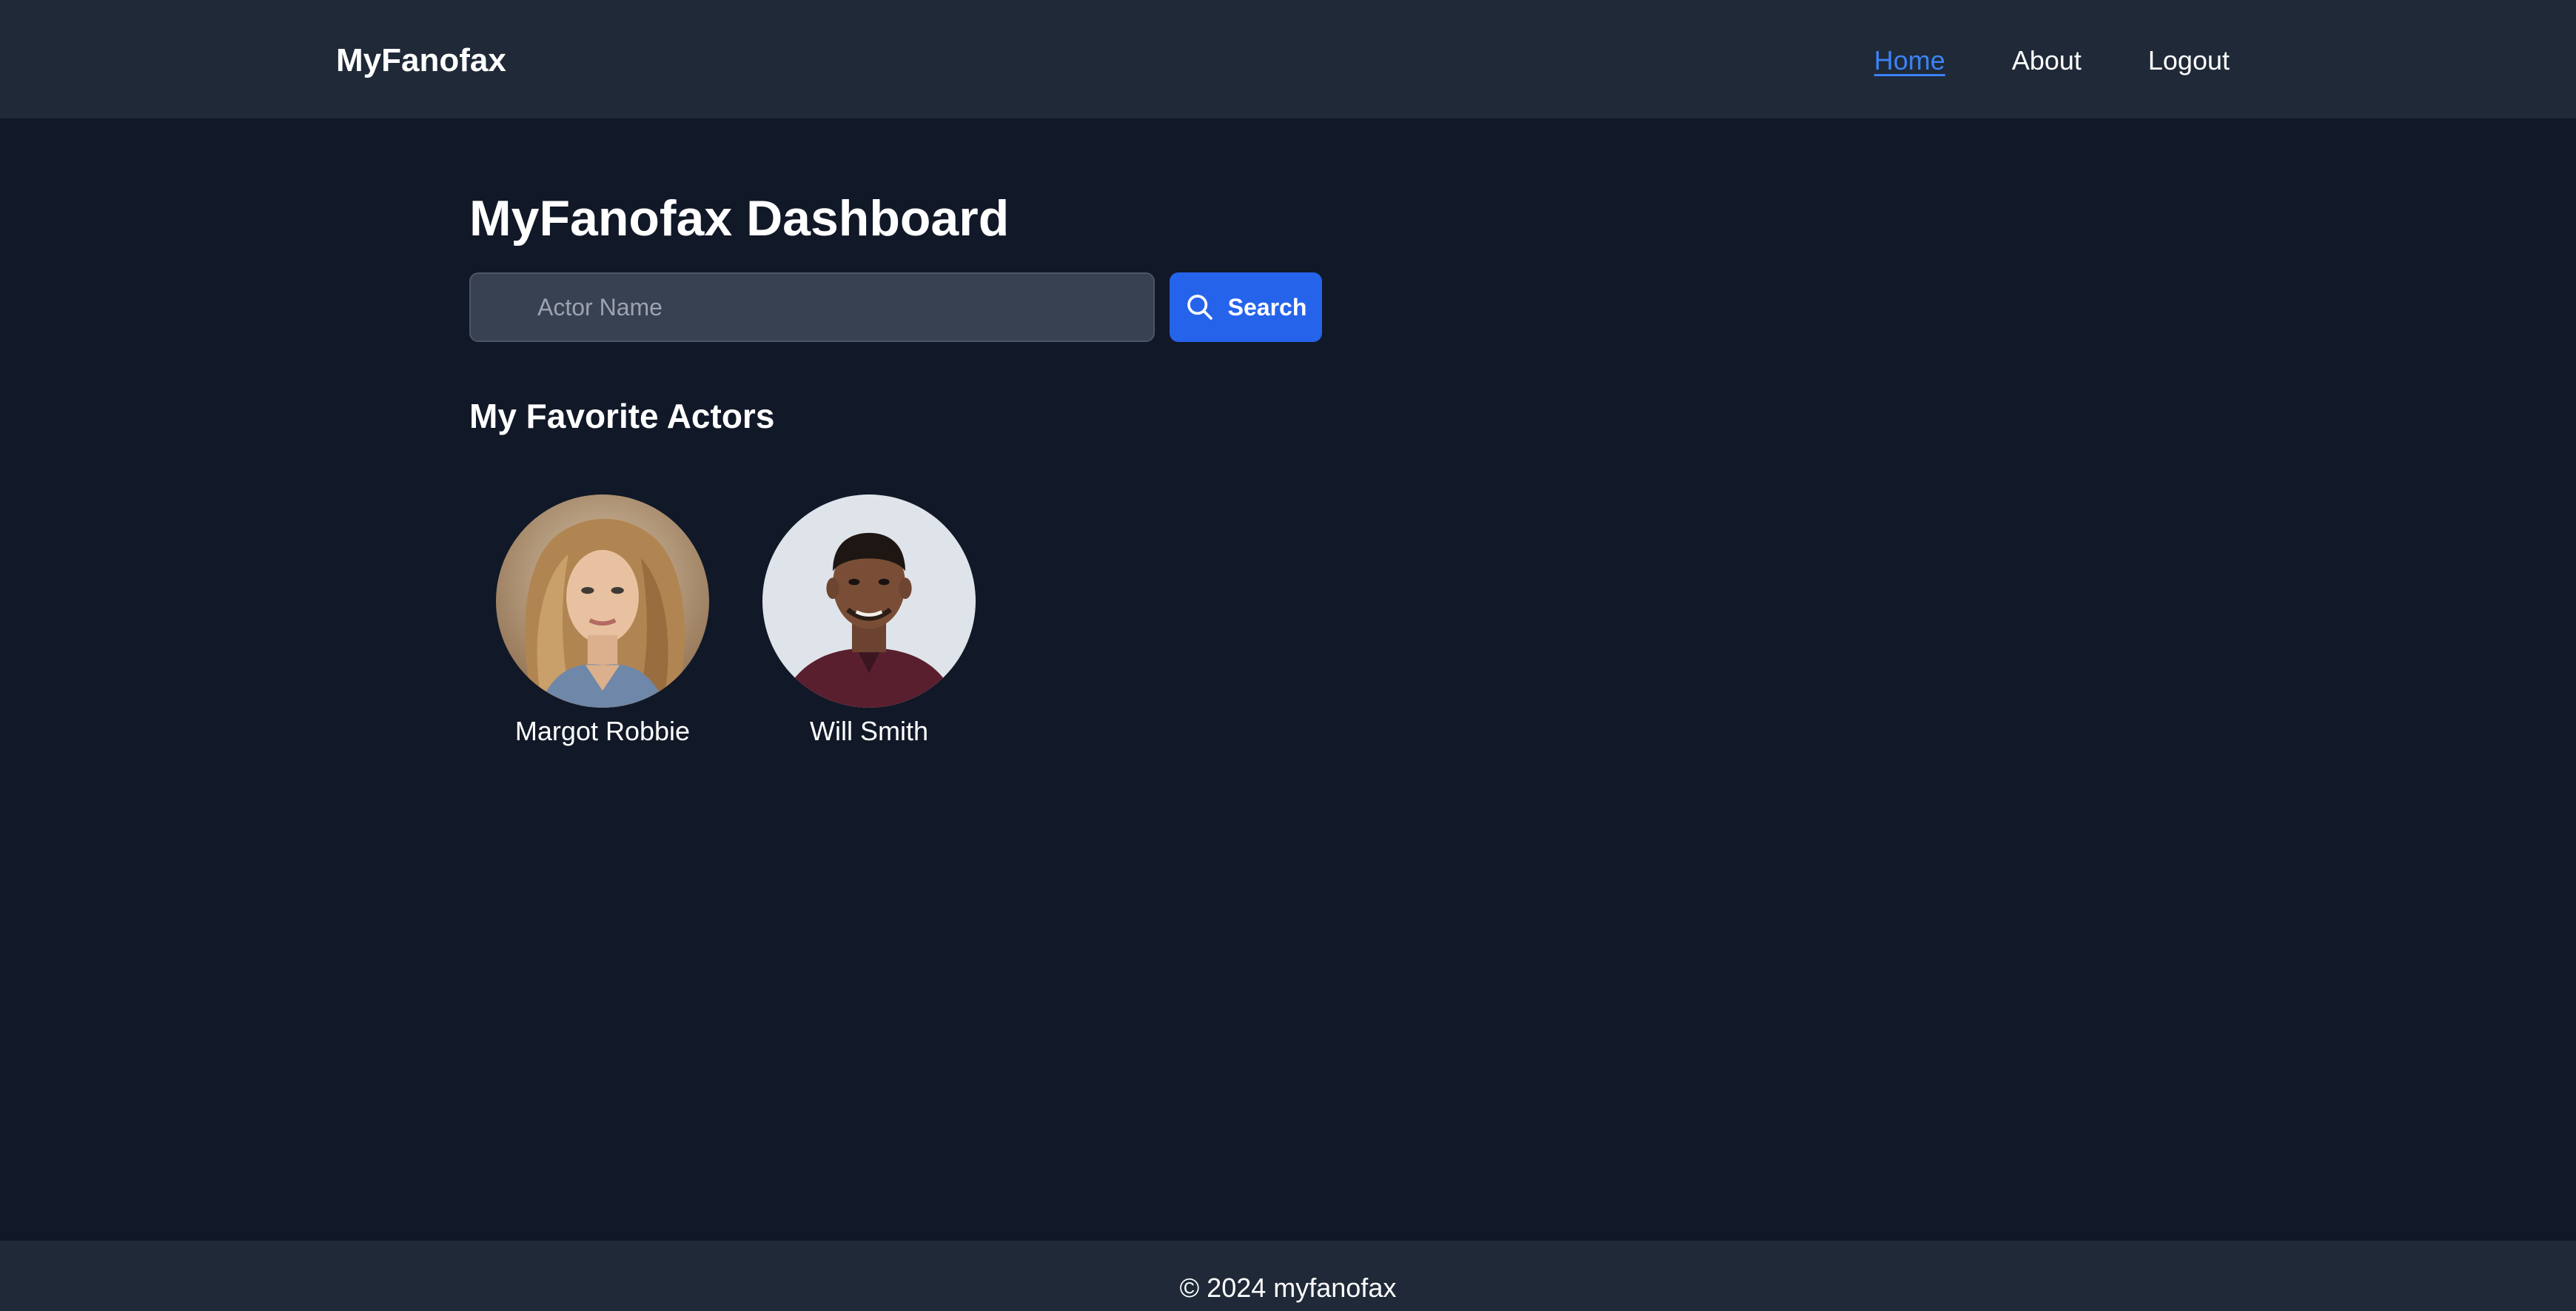 The width and height of the screenshot is (2576, 1311). Describe the element at coordinates (602, 731) in the screenshot. I see `actor-name: Margot Robbie` at that location.